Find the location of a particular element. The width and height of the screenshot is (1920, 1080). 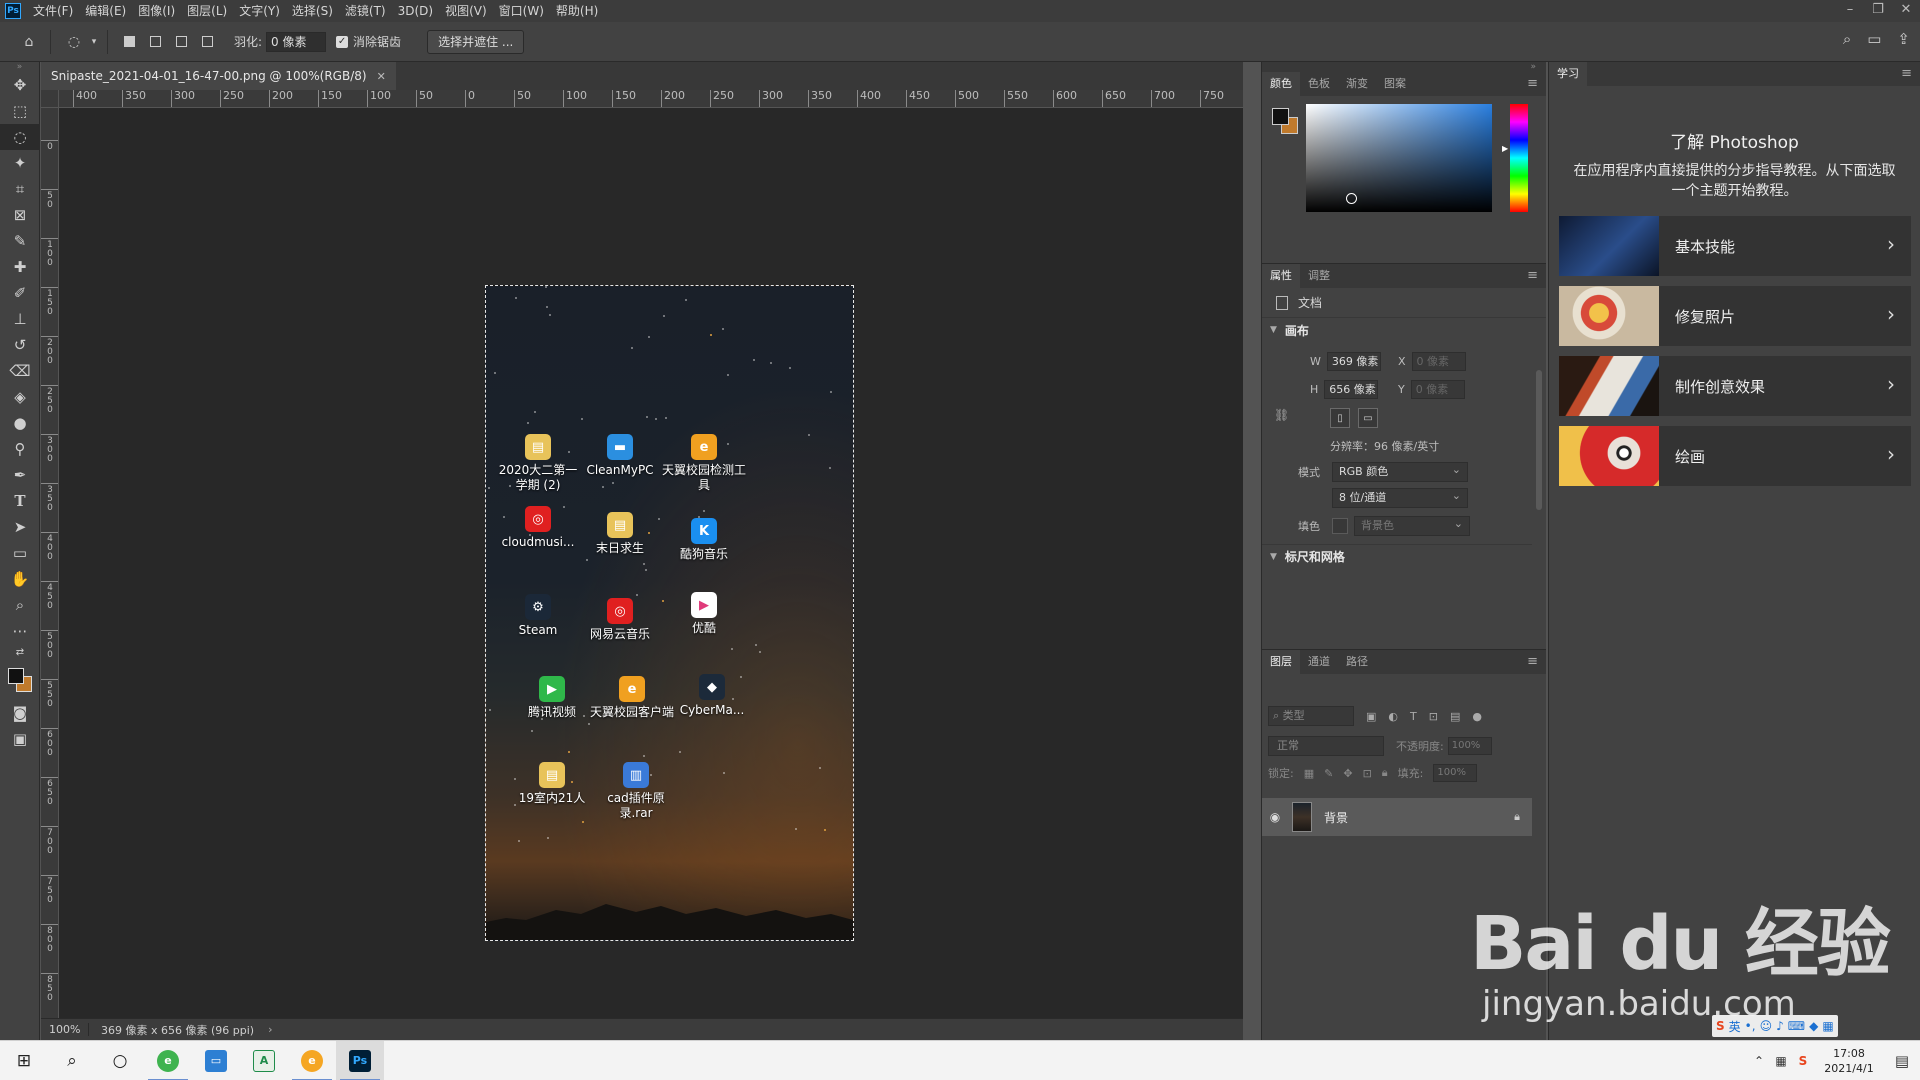

adjustment-filter-icon: ◐ is located at coordinates (1393, 716).